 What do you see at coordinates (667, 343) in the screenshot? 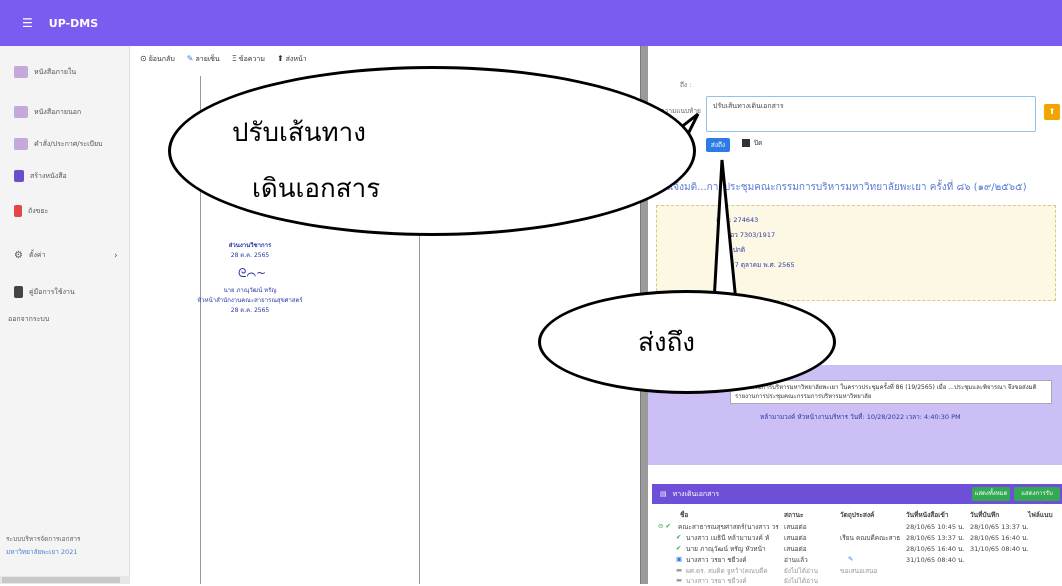
I see `callout-text-3: ส่งถึง` at bounding box center [667, 343].